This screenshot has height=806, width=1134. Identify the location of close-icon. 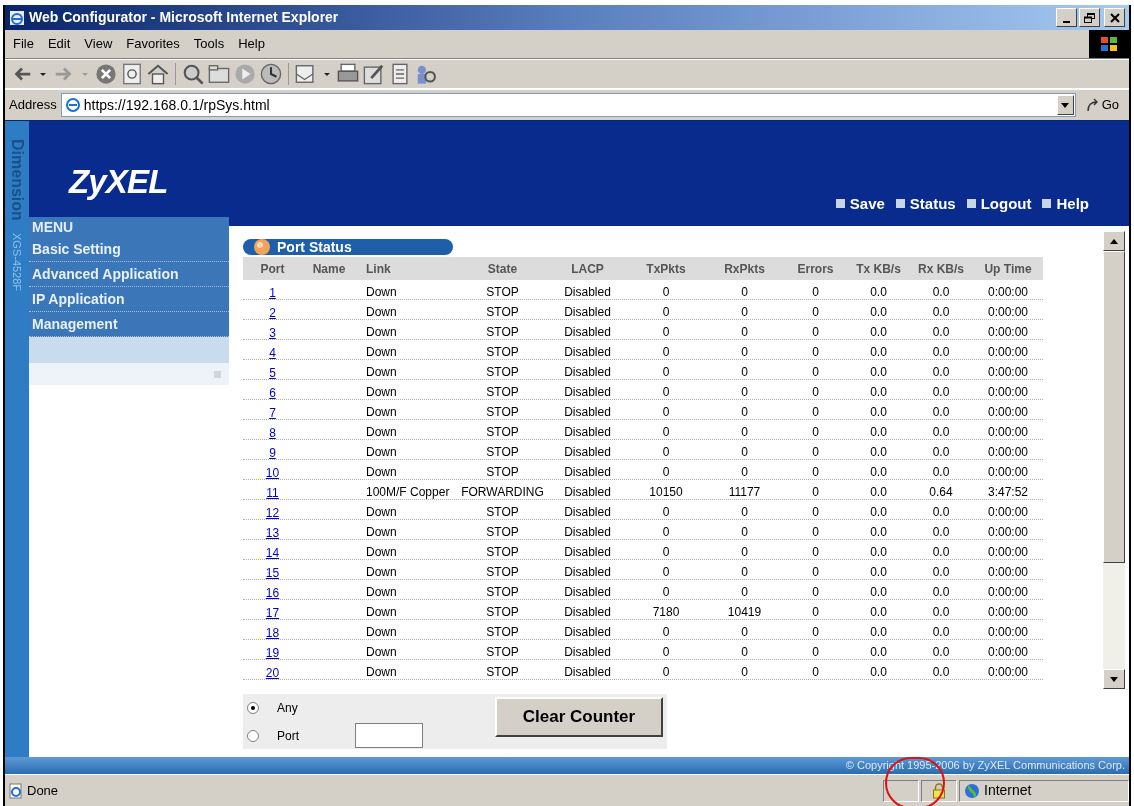
(1114, 17).